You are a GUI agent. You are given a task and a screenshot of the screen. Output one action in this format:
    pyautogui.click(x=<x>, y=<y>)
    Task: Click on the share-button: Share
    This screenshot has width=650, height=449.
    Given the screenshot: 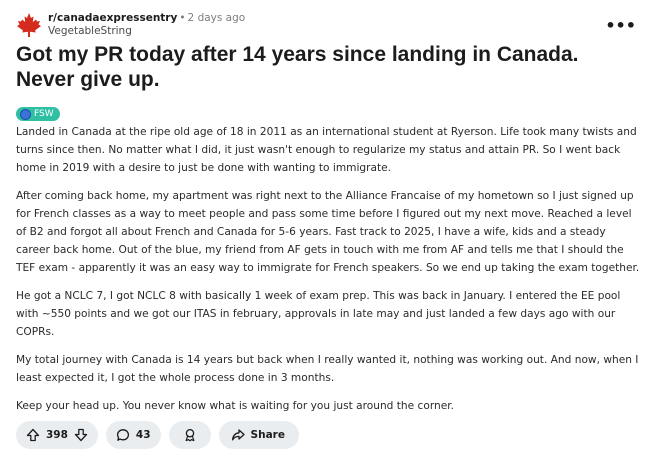 What is the action you would take?
    pyautogui.click(x=258, y=435)
    